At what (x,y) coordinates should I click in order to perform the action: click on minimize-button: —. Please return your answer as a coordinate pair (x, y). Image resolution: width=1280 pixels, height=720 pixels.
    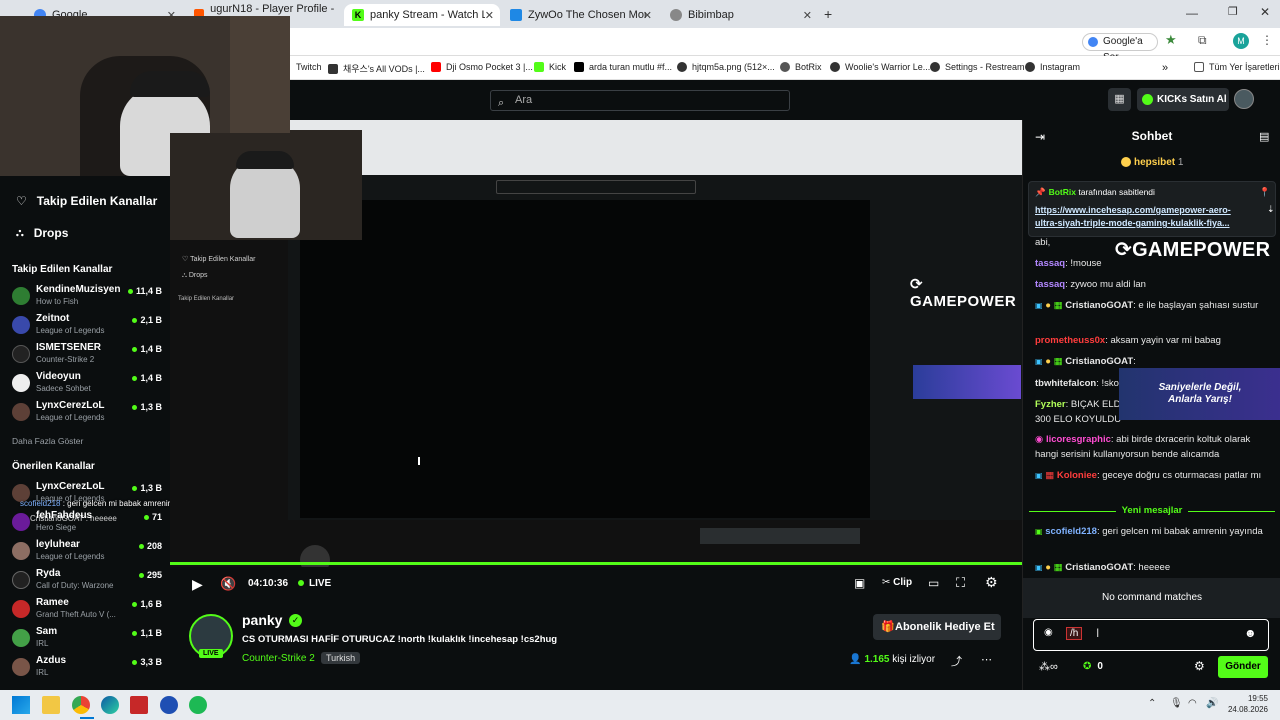
    Looking at the image, I should click on (1192, 13).